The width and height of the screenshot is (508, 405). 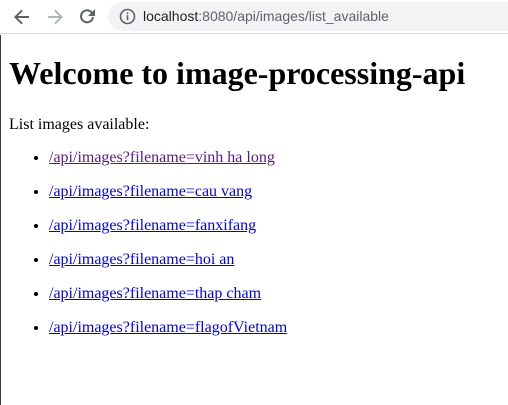 What do you see at coordinates (293, 16) in the screenshot?
I see `url-path: :8080/api/images/list_available` at bounding box center [293, 16].